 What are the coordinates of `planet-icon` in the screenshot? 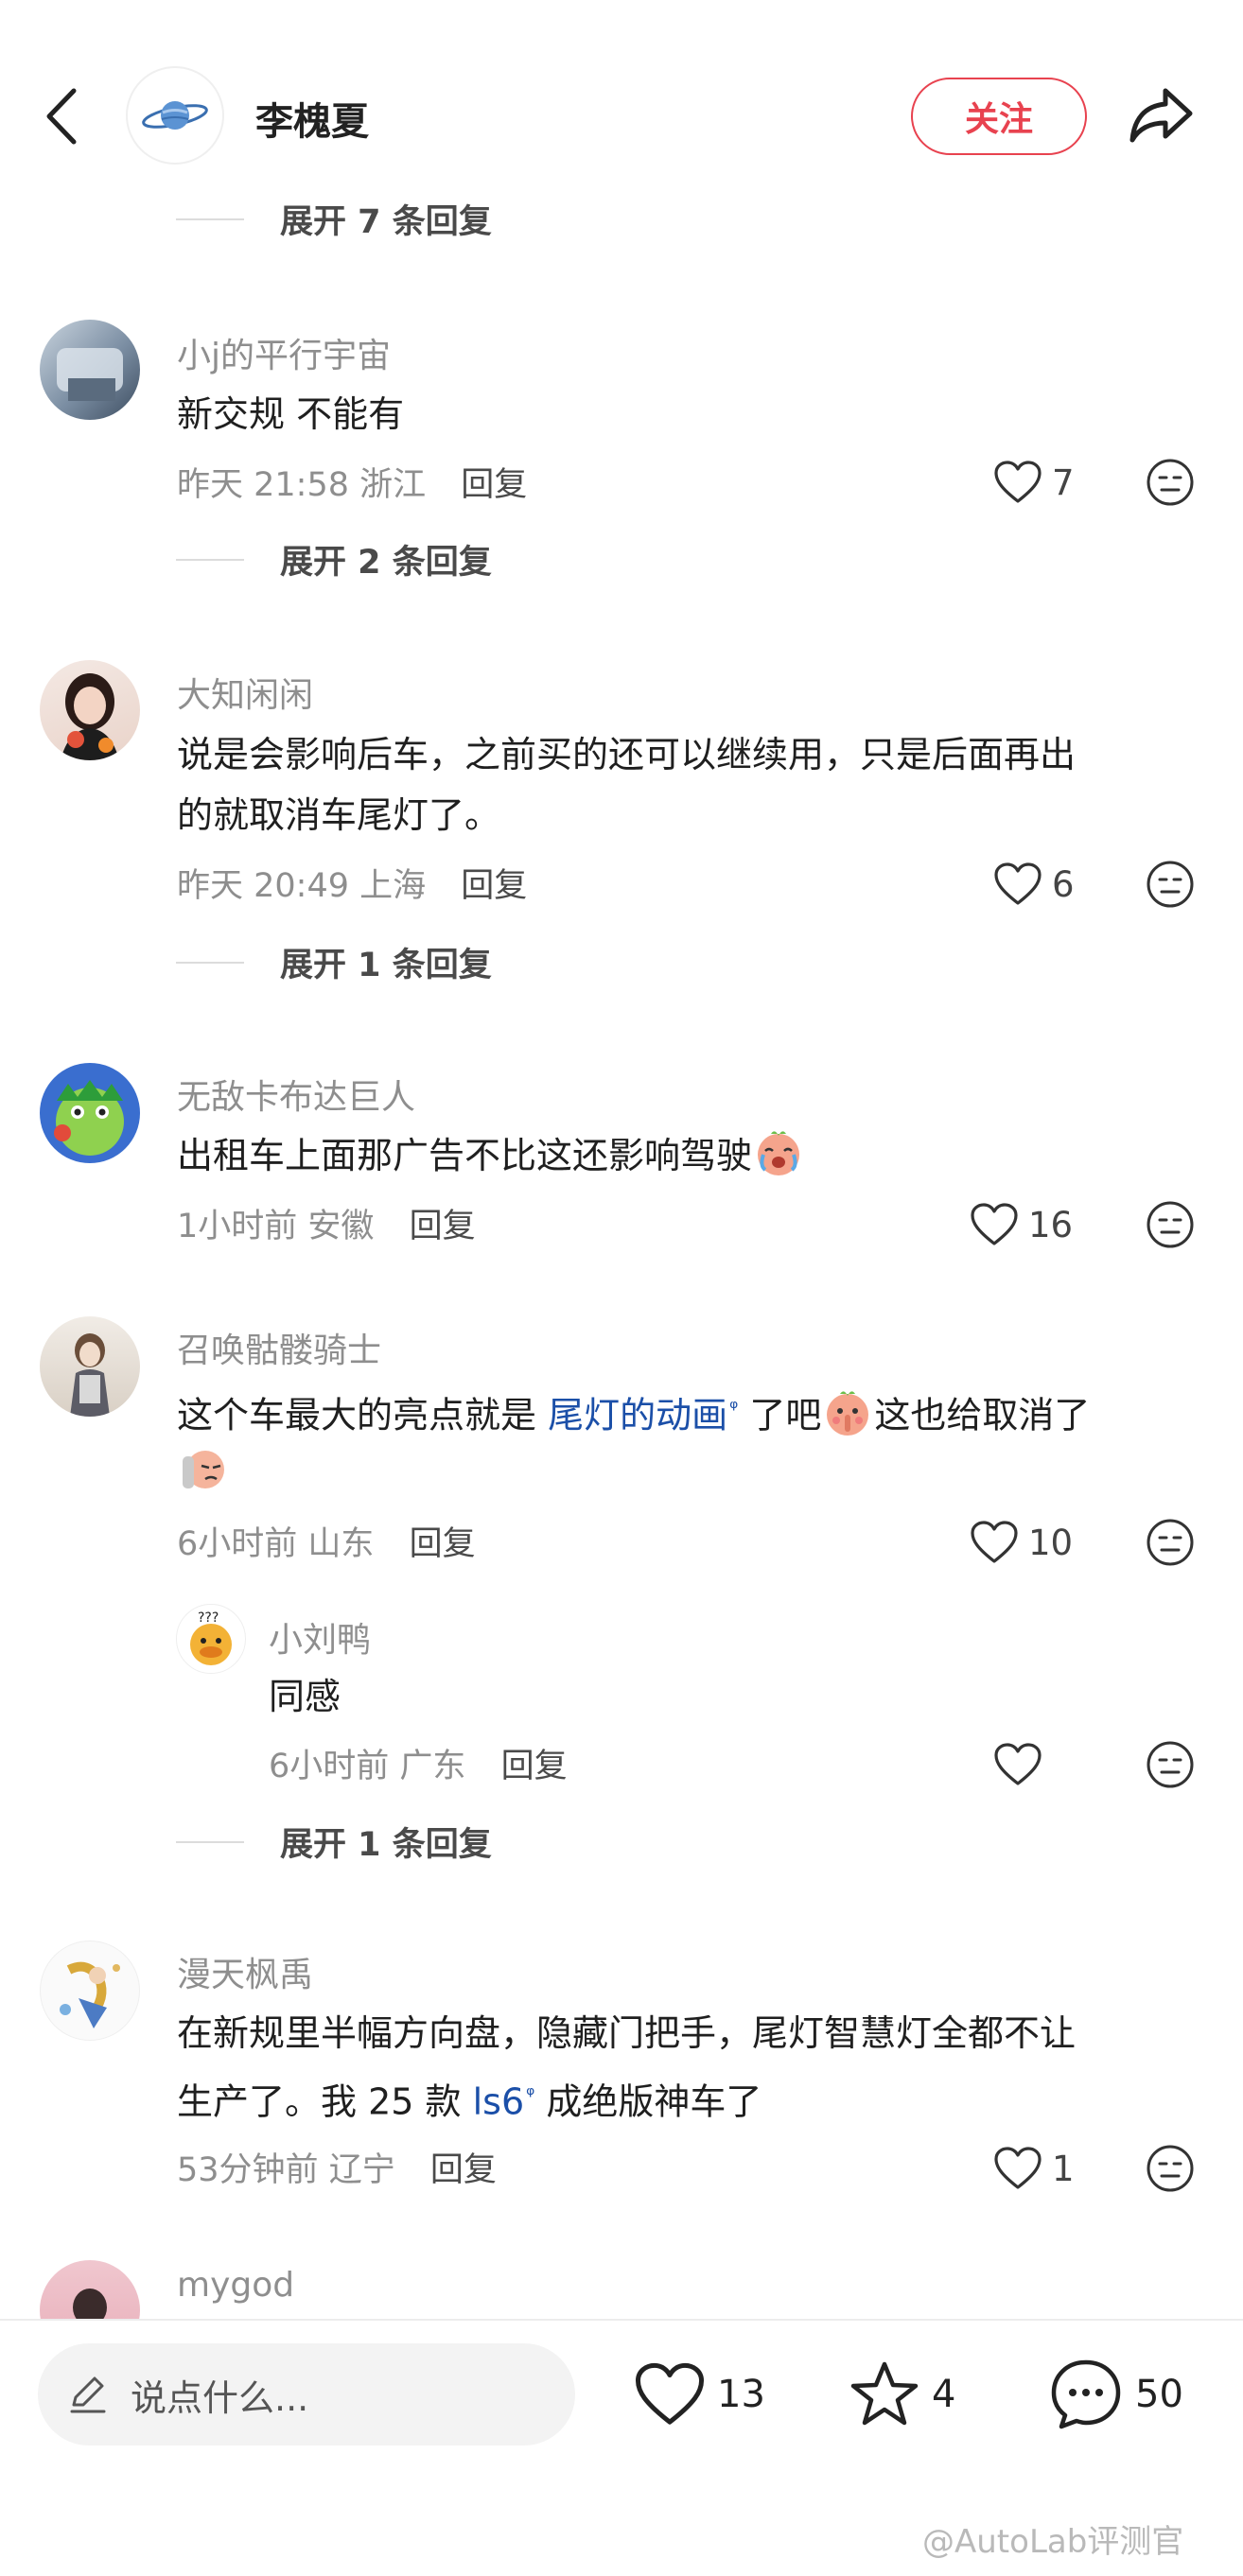 It's located at (175, 115).